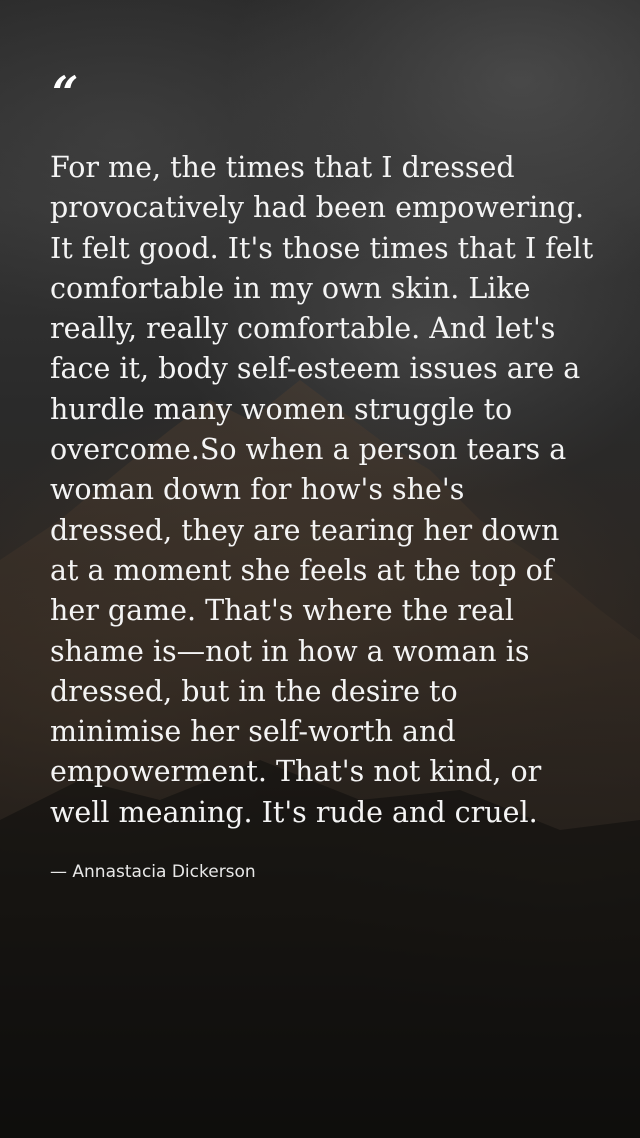 The width and height of the screenshot is (640, 1138). What do you see at coordinates (65, 93) in the screenshot?
I see `quote-mark-icon: “` at bounding box center [65, 93].